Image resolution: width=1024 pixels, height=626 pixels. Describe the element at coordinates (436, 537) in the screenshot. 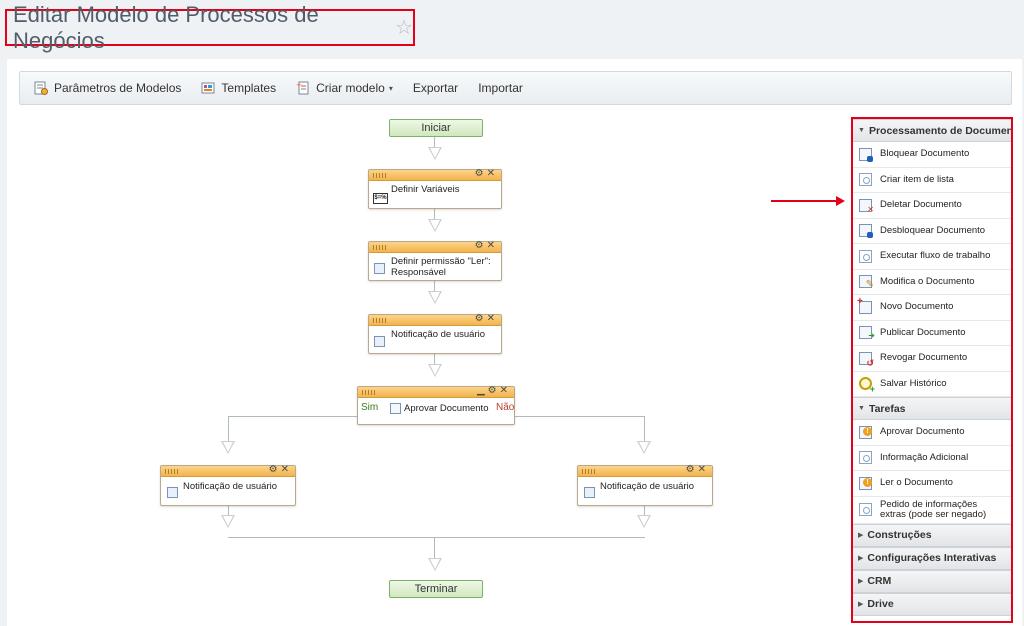

I see `merge-line` at that location.